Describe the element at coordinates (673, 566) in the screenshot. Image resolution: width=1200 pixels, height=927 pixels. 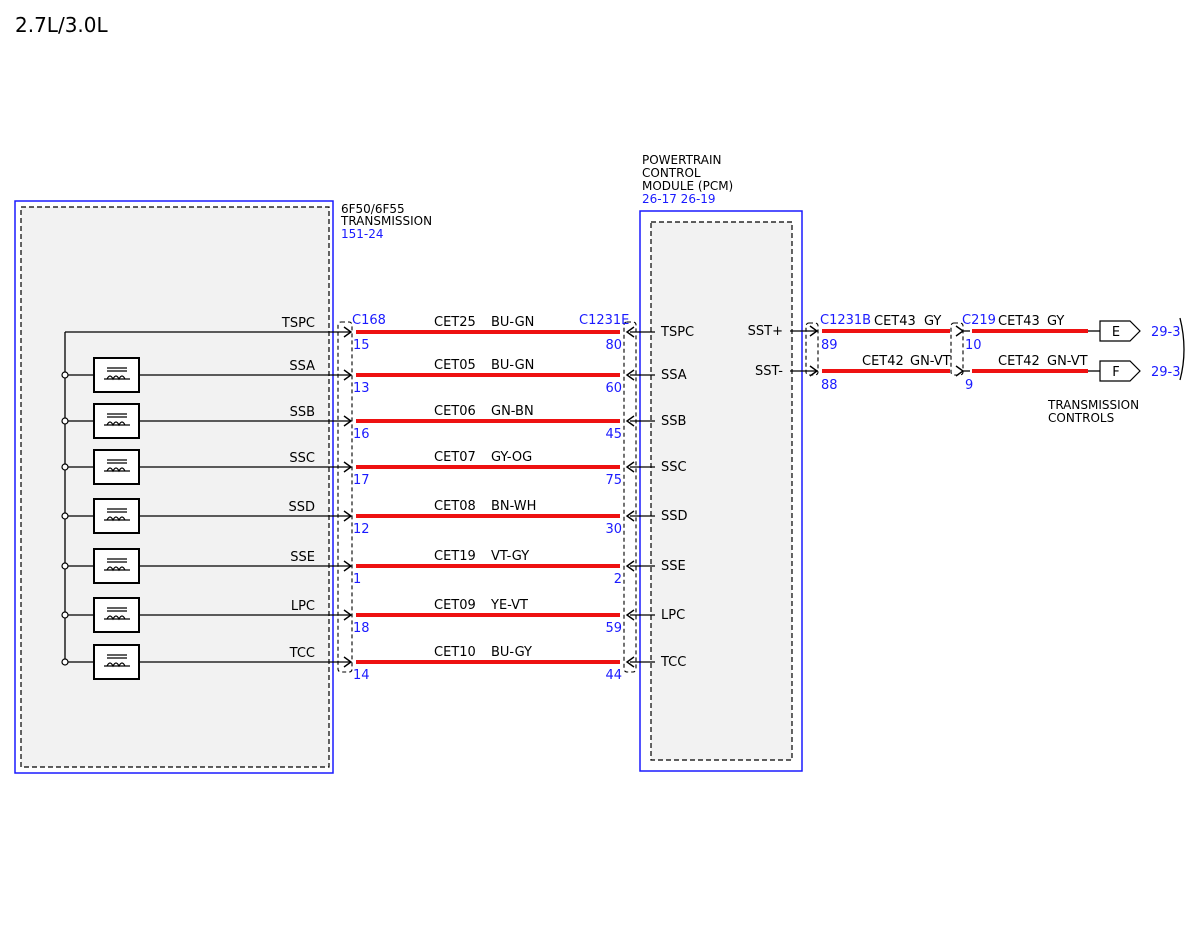
I see `pcm-signal-label: SSE` at that location.